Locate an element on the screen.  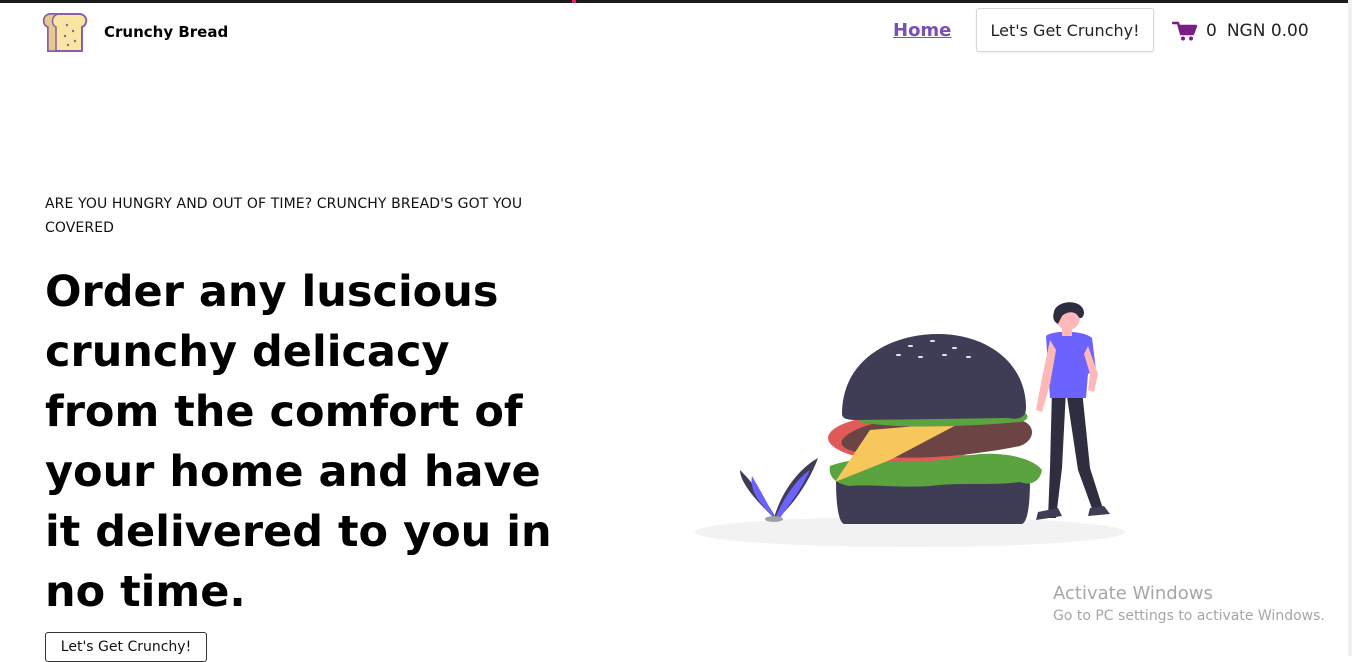
get-crunchy-hero-button: Let's Get Crunchy! is located at coordinates (126, 647).